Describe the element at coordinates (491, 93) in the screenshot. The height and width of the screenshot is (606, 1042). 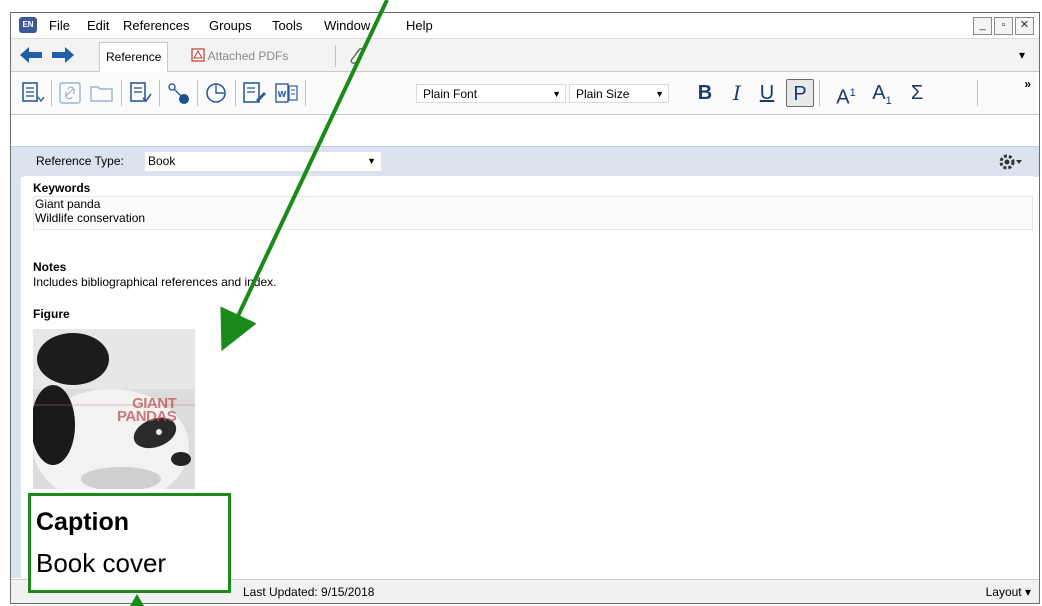
I see `font-select: Plain Font ▼` at that location.